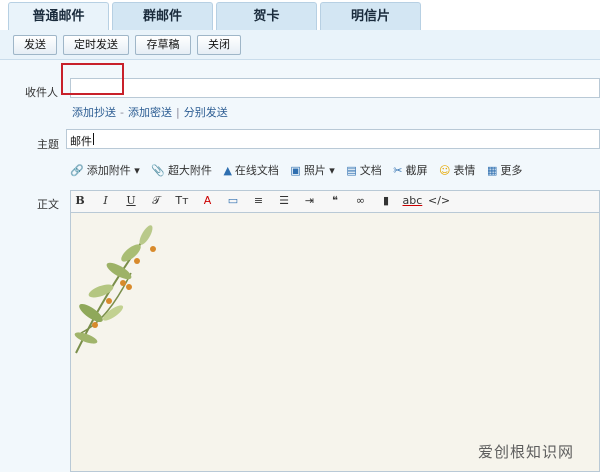 Image resolution: width=600 pixels, height=472 pixels. Describe the element at coordinates (219, 45) in the screenshot. I see `close-button: 关闭` at that location.